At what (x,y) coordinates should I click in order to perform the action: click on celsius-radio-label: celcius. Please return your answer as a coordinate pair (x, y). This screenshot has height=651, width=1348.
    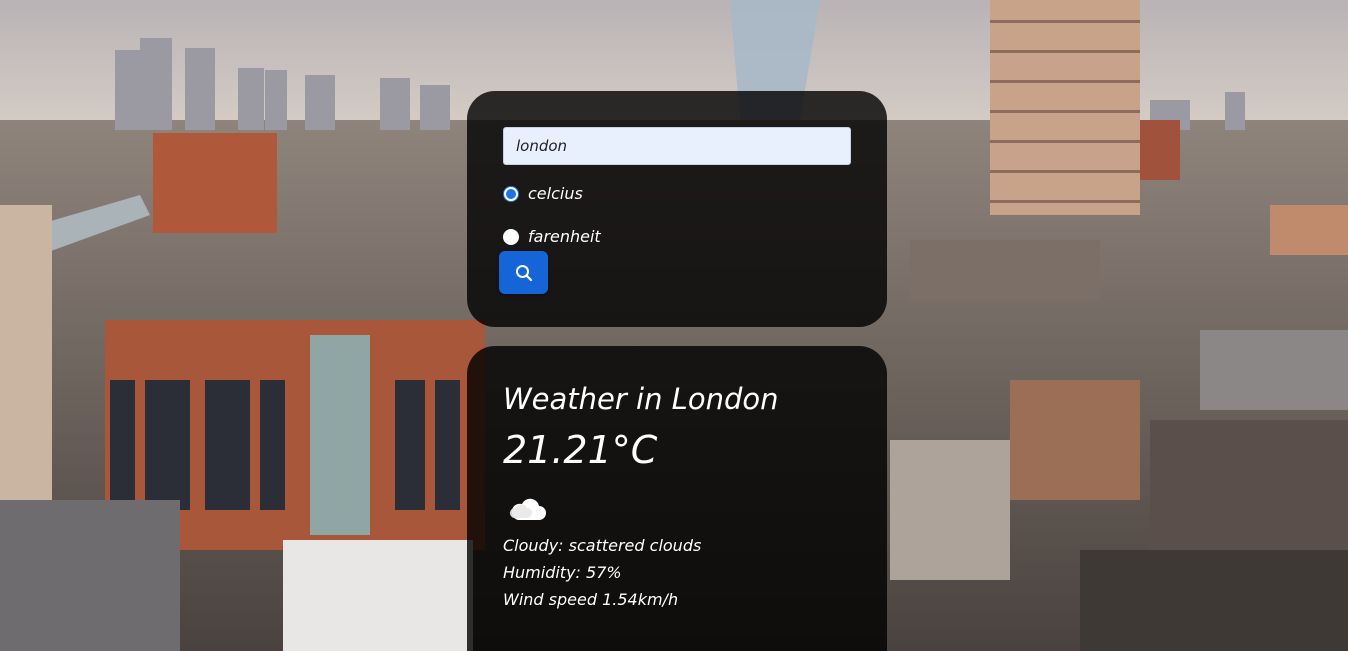
    Looking at the image, I should click on (555, 193).